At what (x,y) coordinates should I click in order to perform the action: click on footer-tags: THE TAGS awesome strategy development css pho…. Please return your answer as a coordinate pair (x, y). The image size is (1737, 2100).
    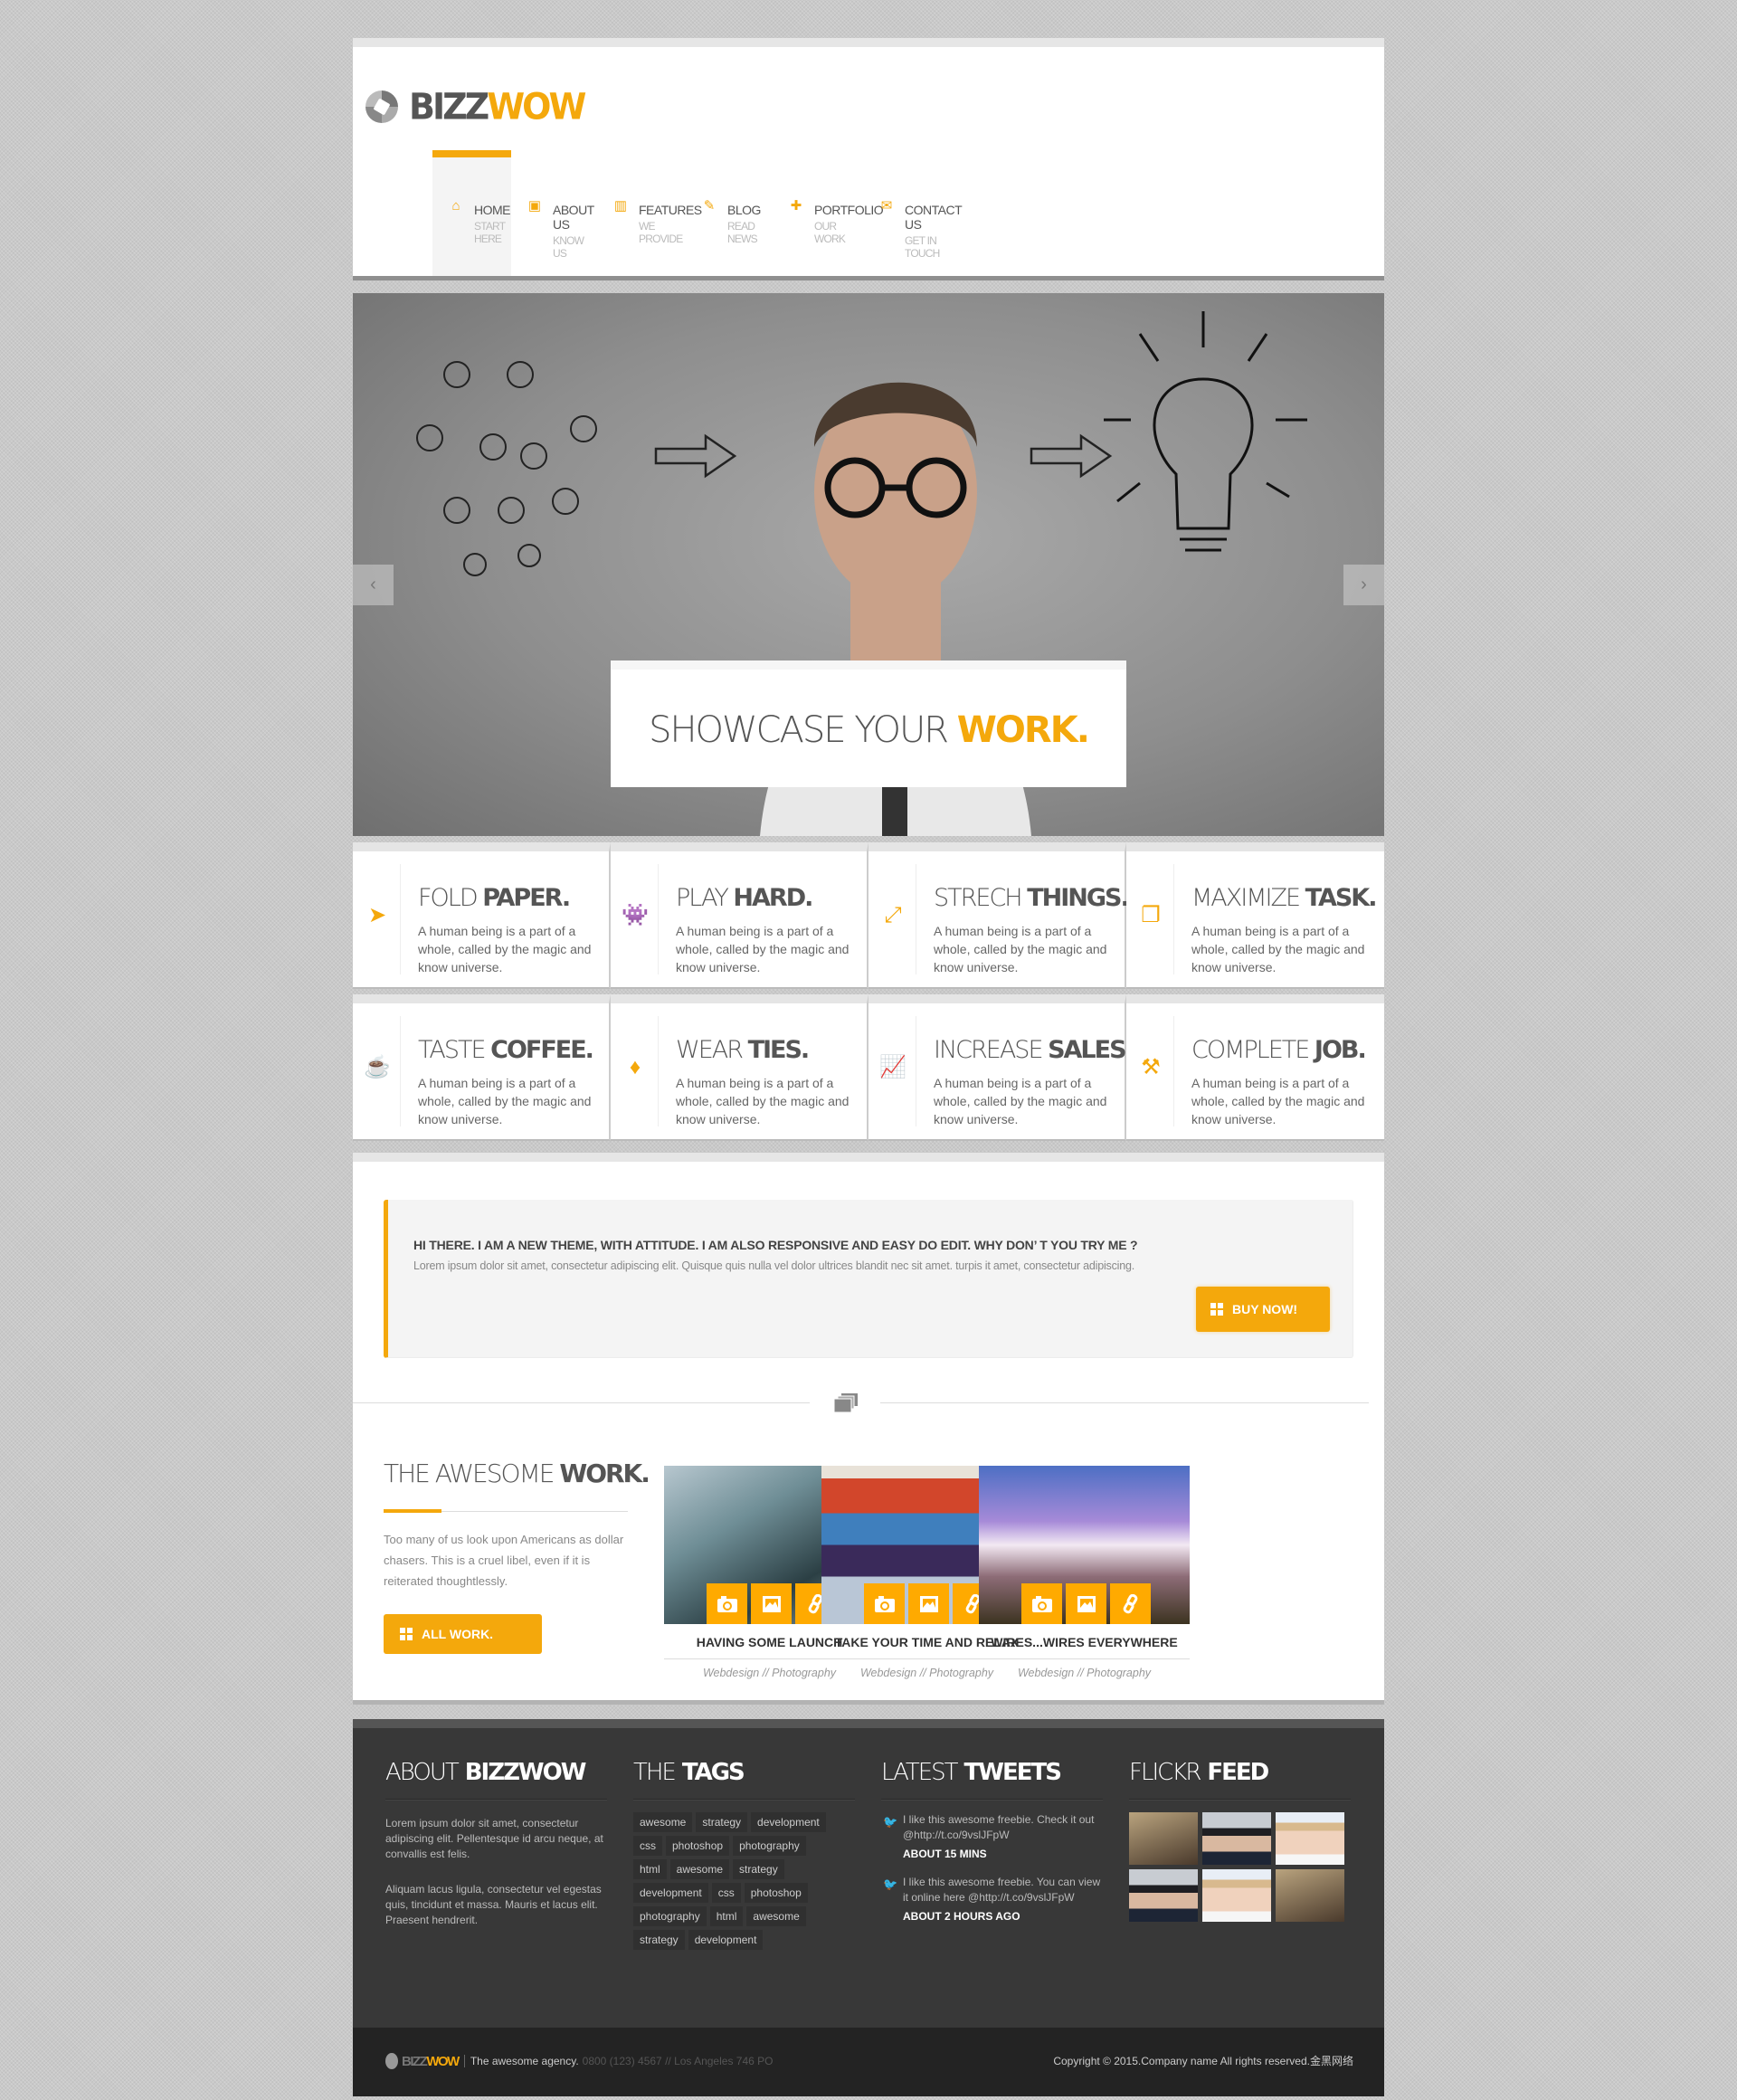
    Looking at the image, I should click on (744, 1854).